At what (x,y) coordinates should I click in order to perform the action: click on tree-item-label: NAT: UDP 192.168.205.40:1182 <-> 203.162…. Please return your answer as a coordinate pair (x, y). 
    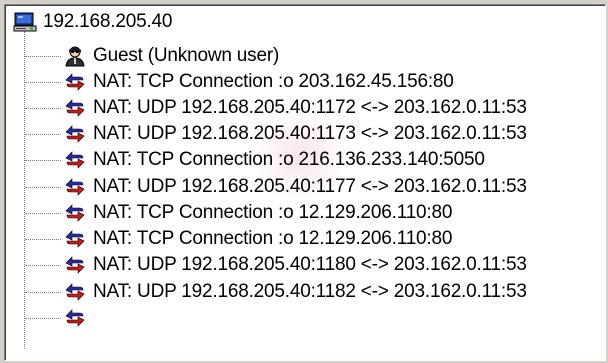
    Looking at the image, I should click on (310, 291).